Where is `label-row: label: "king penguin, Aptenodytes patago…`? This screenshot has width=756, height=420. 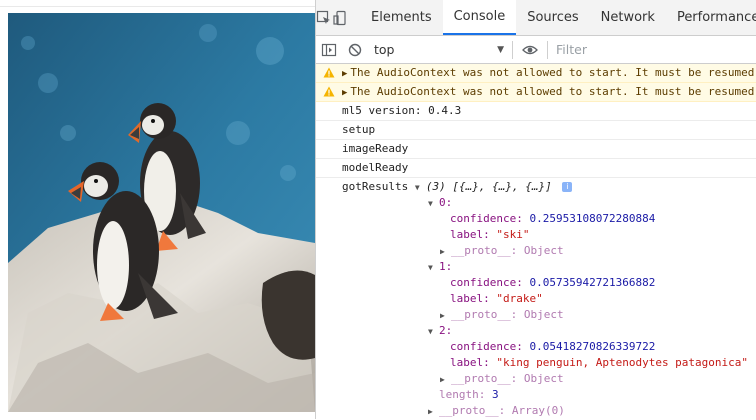
label-row: label: "king penguin, Aptenodytes patago… is located at coordinates (549, 363).